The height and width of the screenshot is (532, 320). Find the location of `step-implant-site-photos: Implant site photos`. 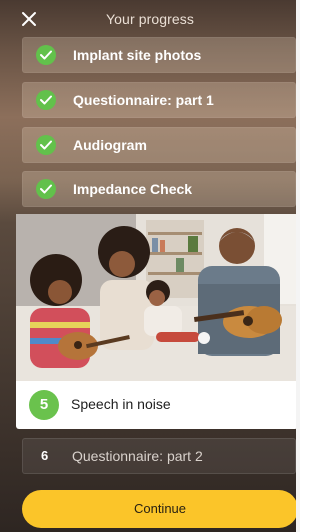

step-implant-site-photos: Implant site photos is located at coordinates (159, 55).